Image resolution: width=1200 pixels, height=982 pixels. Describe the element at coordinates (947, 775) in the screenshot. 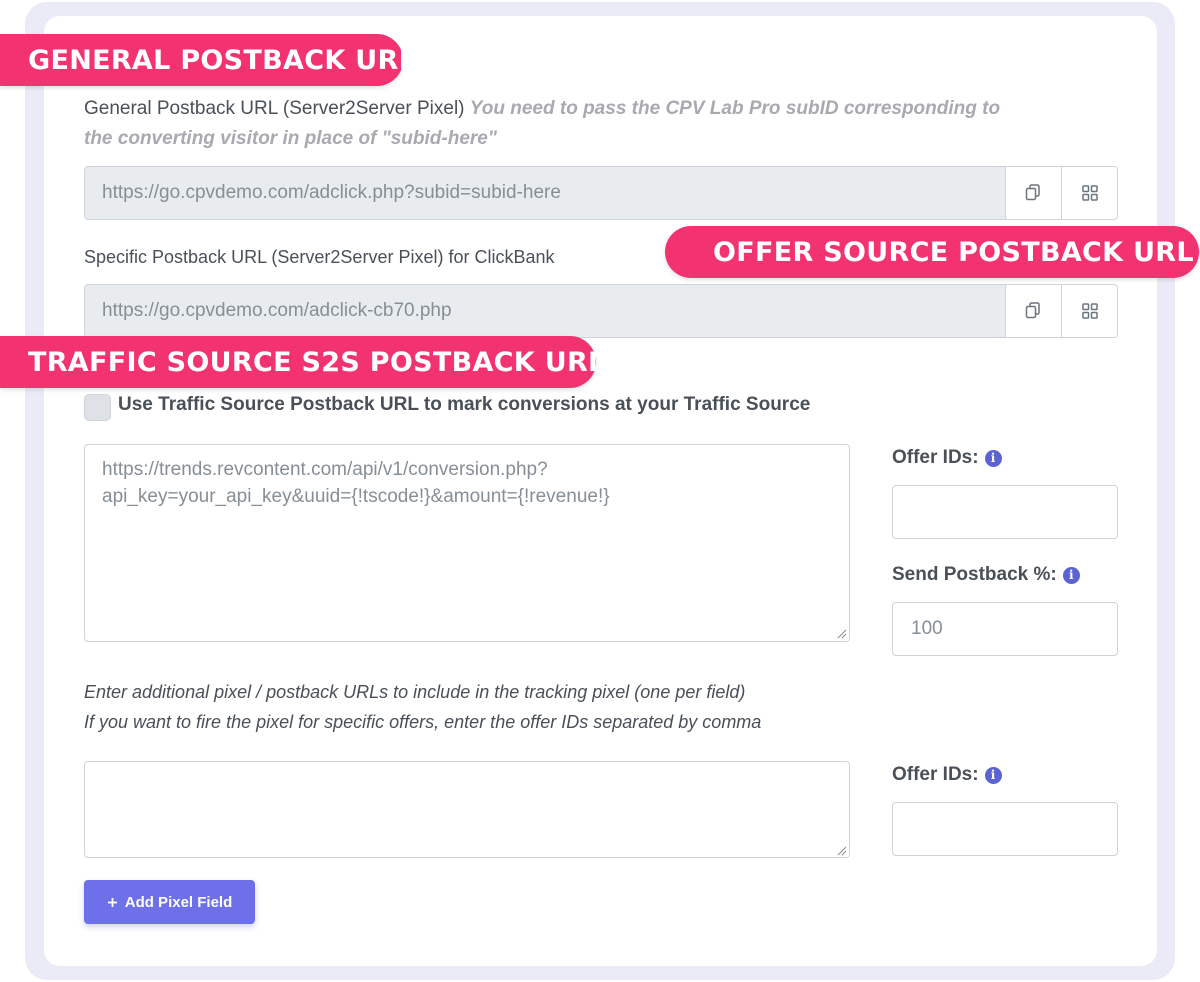

I see `pixel-offer-ids-label: Offer IDs: i` at that location.